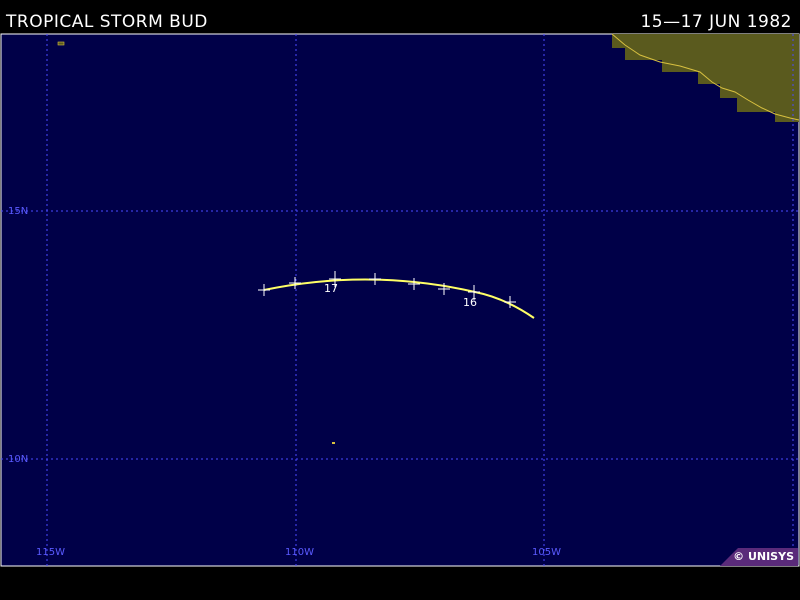 This screenshot has width=800, height=600. Describe the element at coordinates (50, 552) in the screenshot. I see `lon-label-115w: 115W` at that location.